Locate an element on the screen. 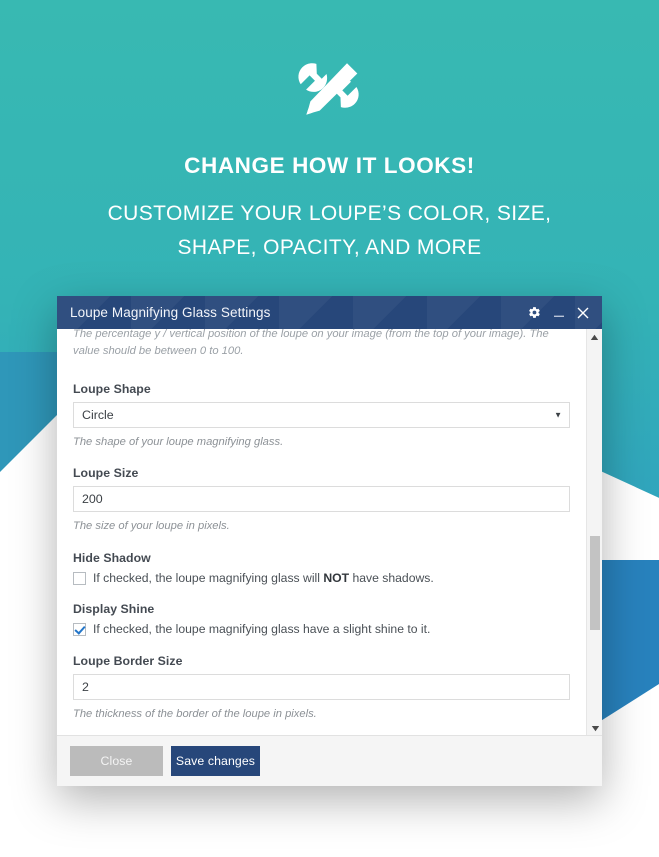 The image size is (659, 857). hide-shadow-text-after: have shadows. is located at coordinates (391, 578).